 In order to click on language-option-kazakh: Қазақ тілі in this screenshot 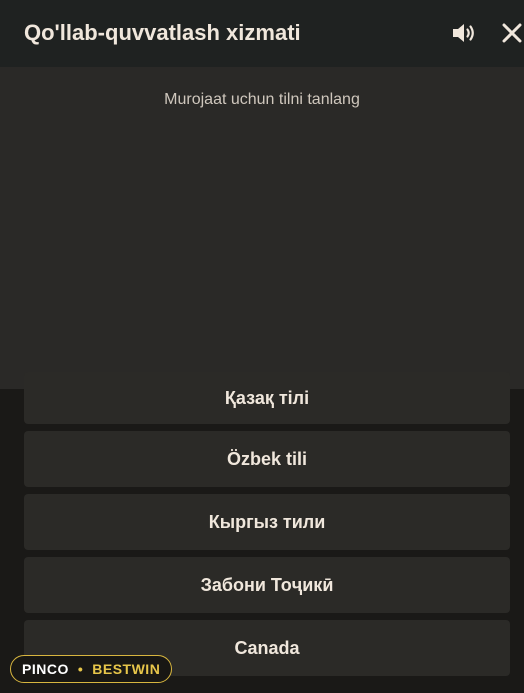, I will do `click(267, 398)`.